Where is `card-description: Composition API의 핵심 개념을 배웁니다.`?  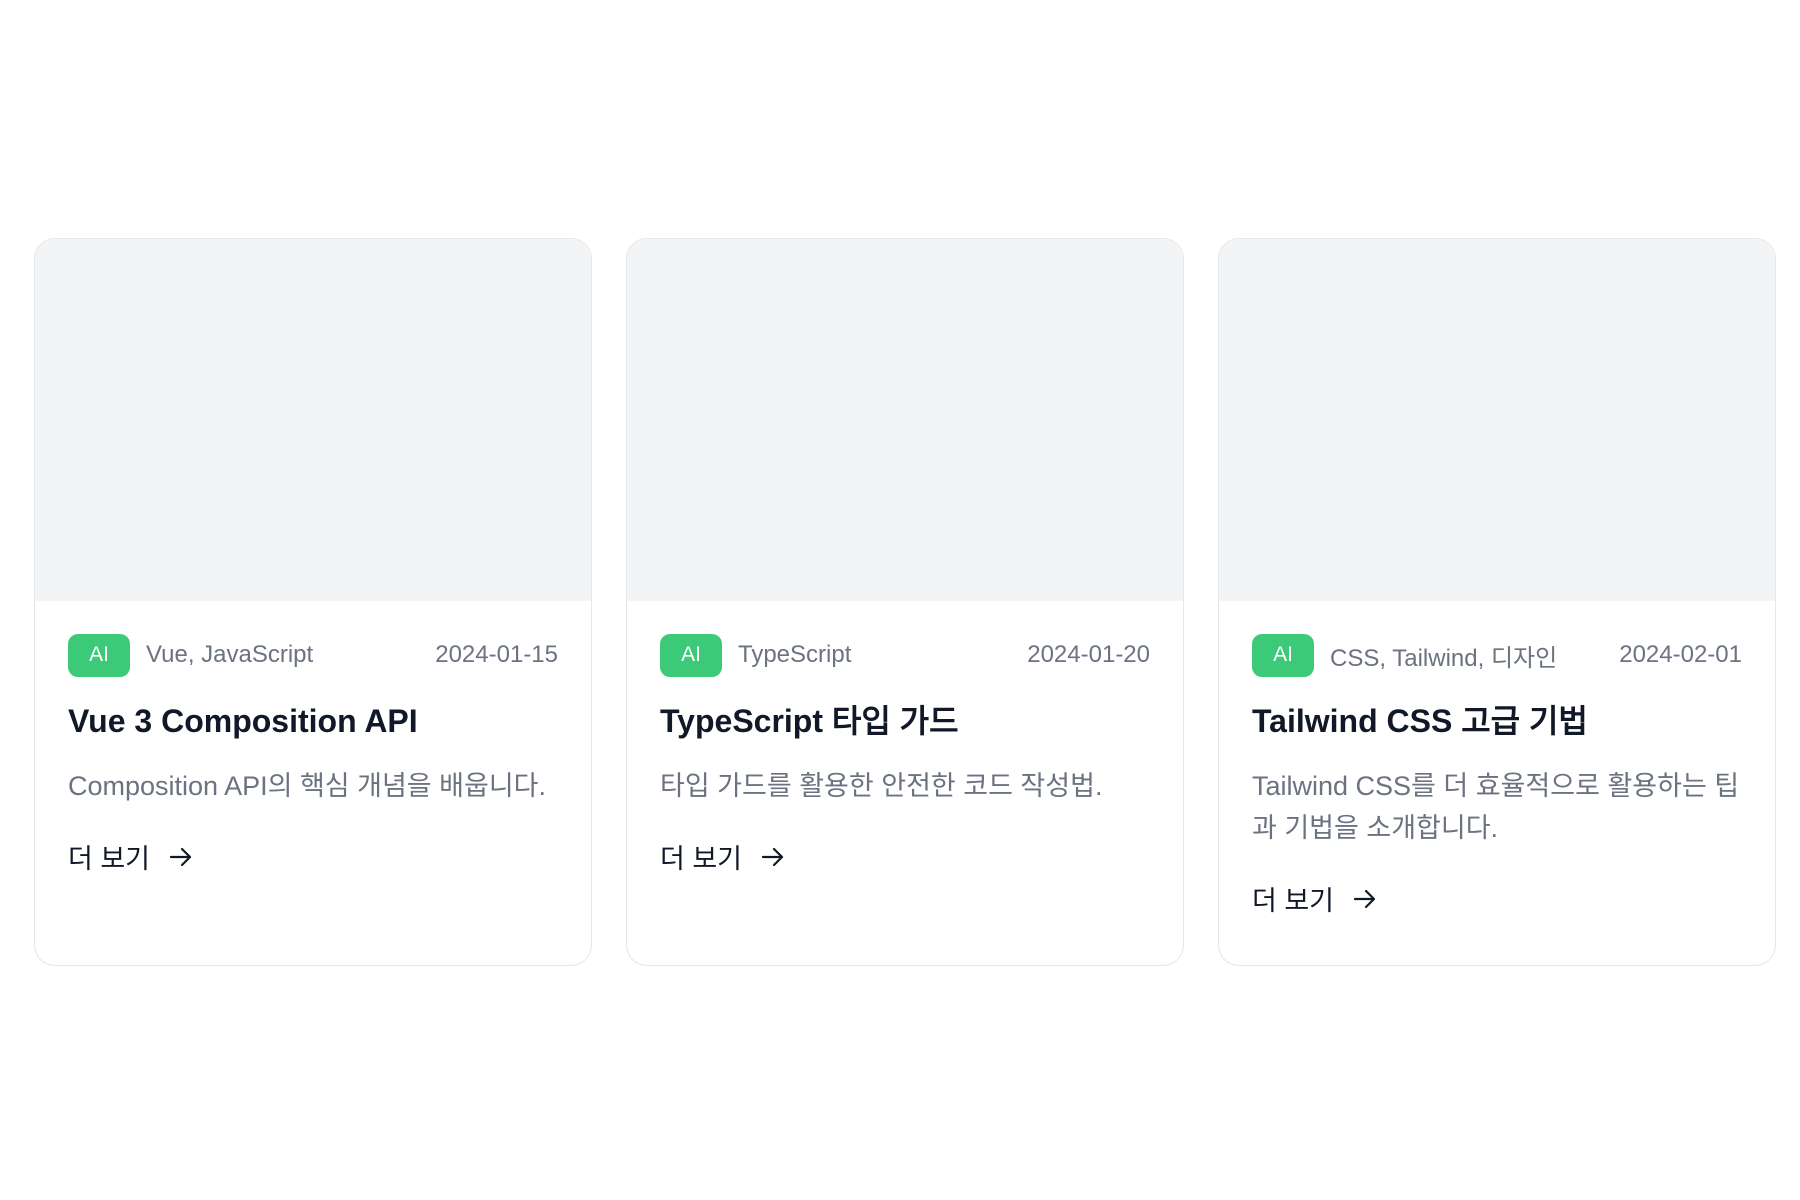
card-description: Composition API의 핵심 개념을 배웁니다. is located at coordinates (307, 786).